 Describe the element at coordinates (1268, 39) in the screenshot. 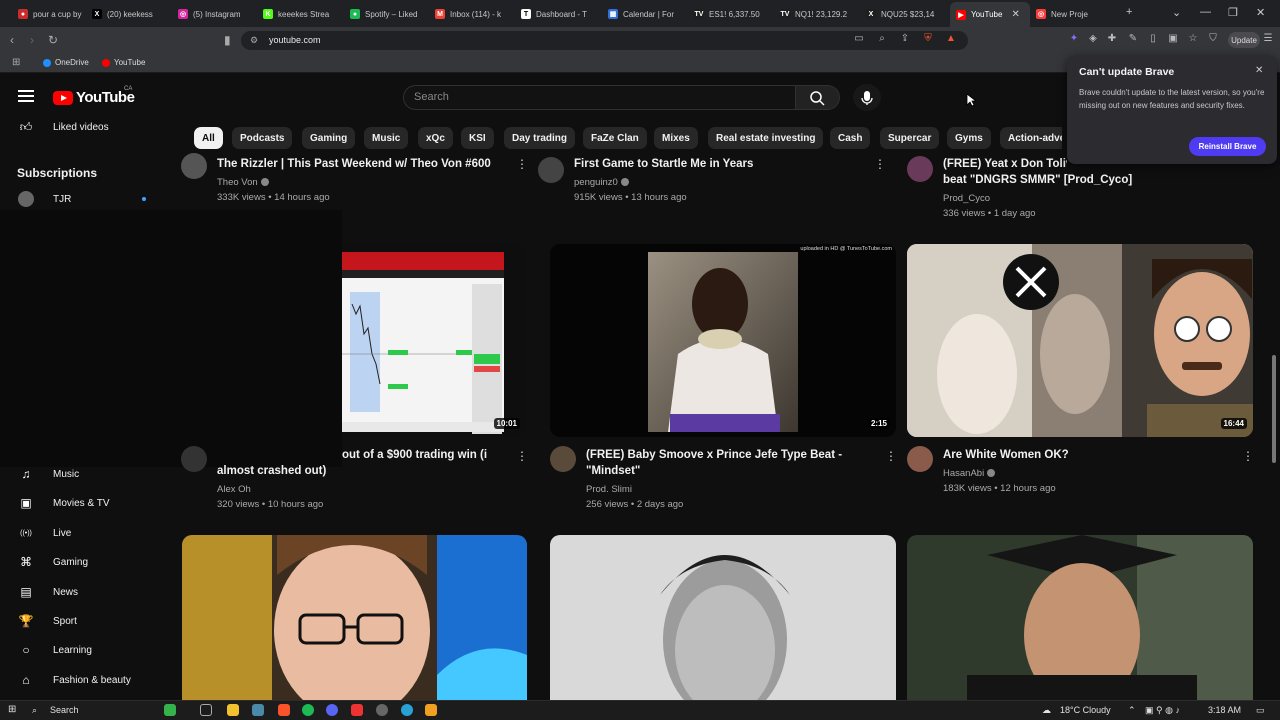

I see `menu-icon: ☰` at that location.